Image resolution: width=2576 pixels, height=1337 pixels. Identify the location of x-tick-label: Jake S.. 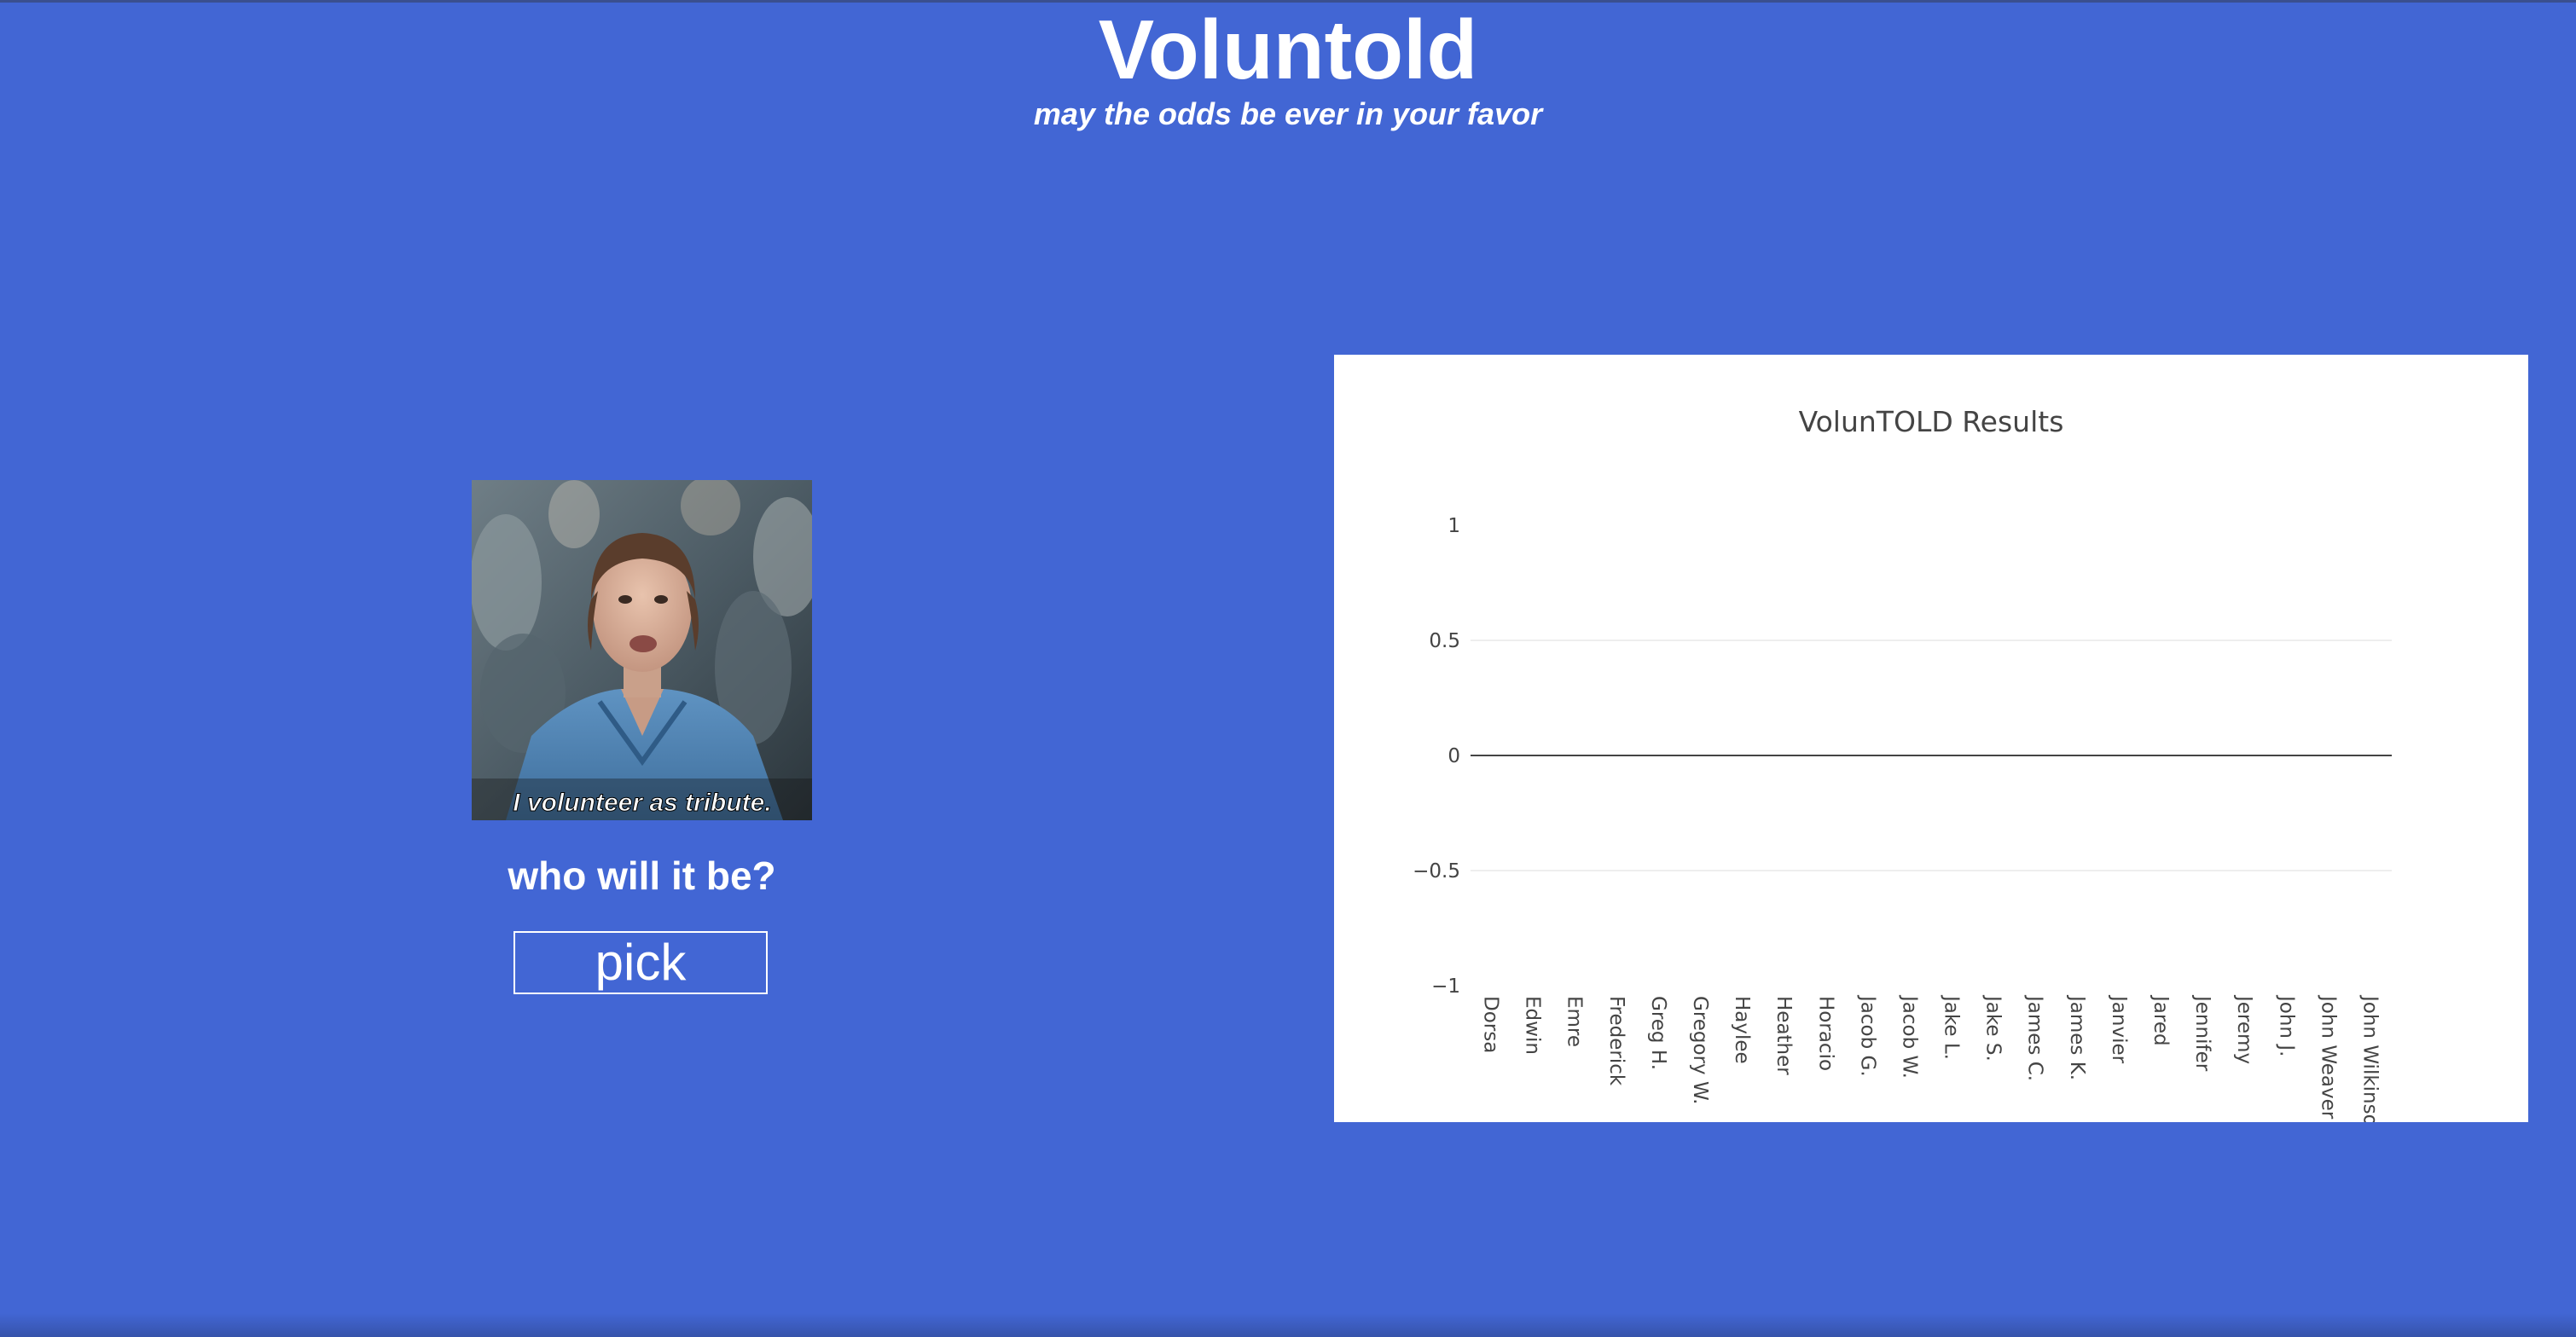
(1993, 1028).